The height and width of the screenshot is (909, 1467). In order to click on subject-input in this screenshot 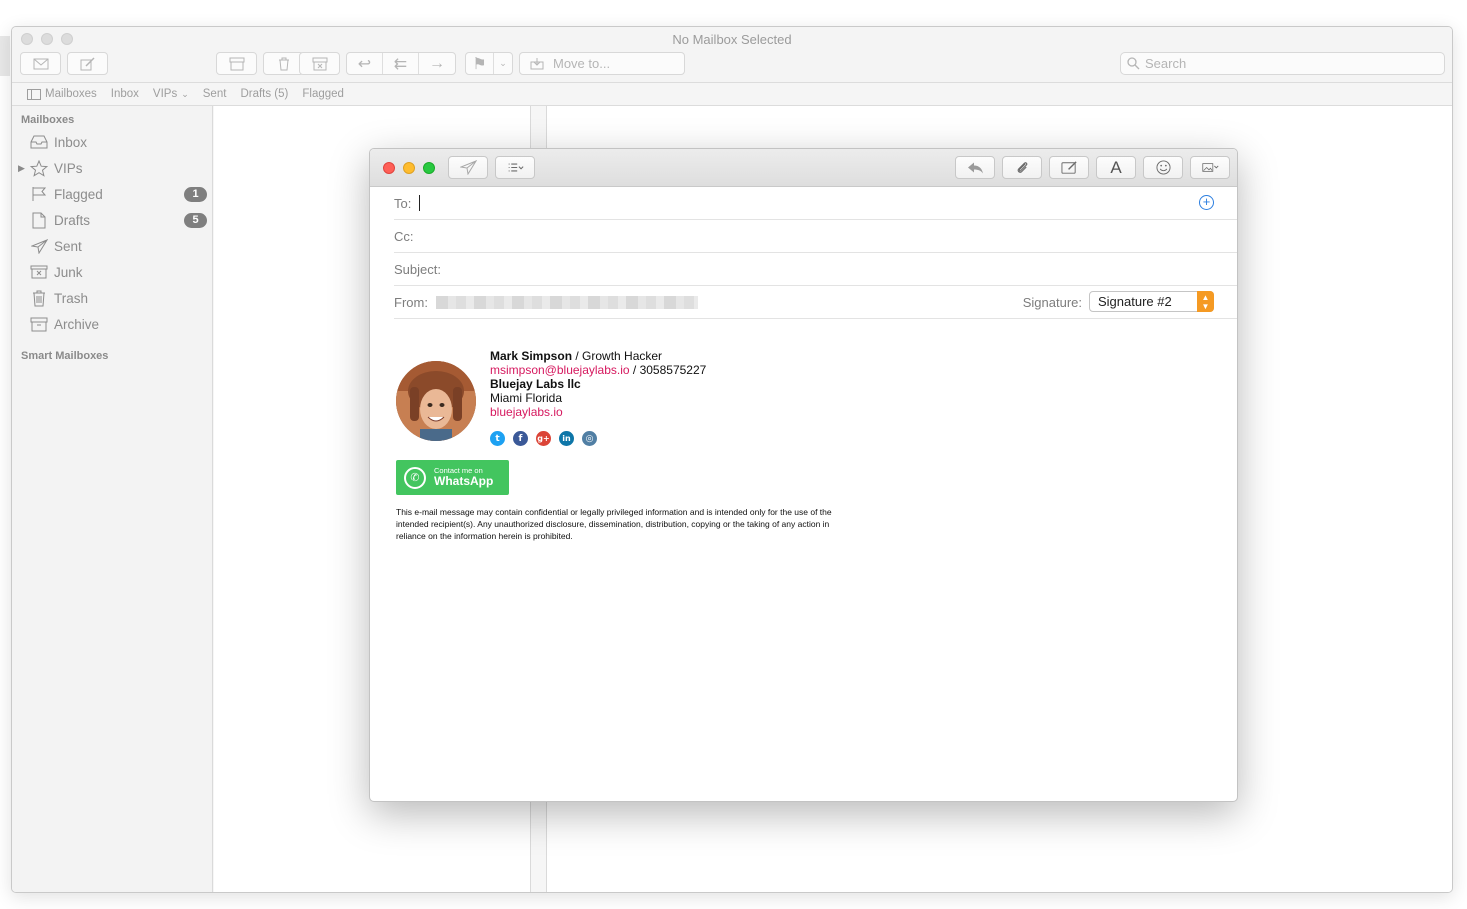, I will do `click(841, 269)`.